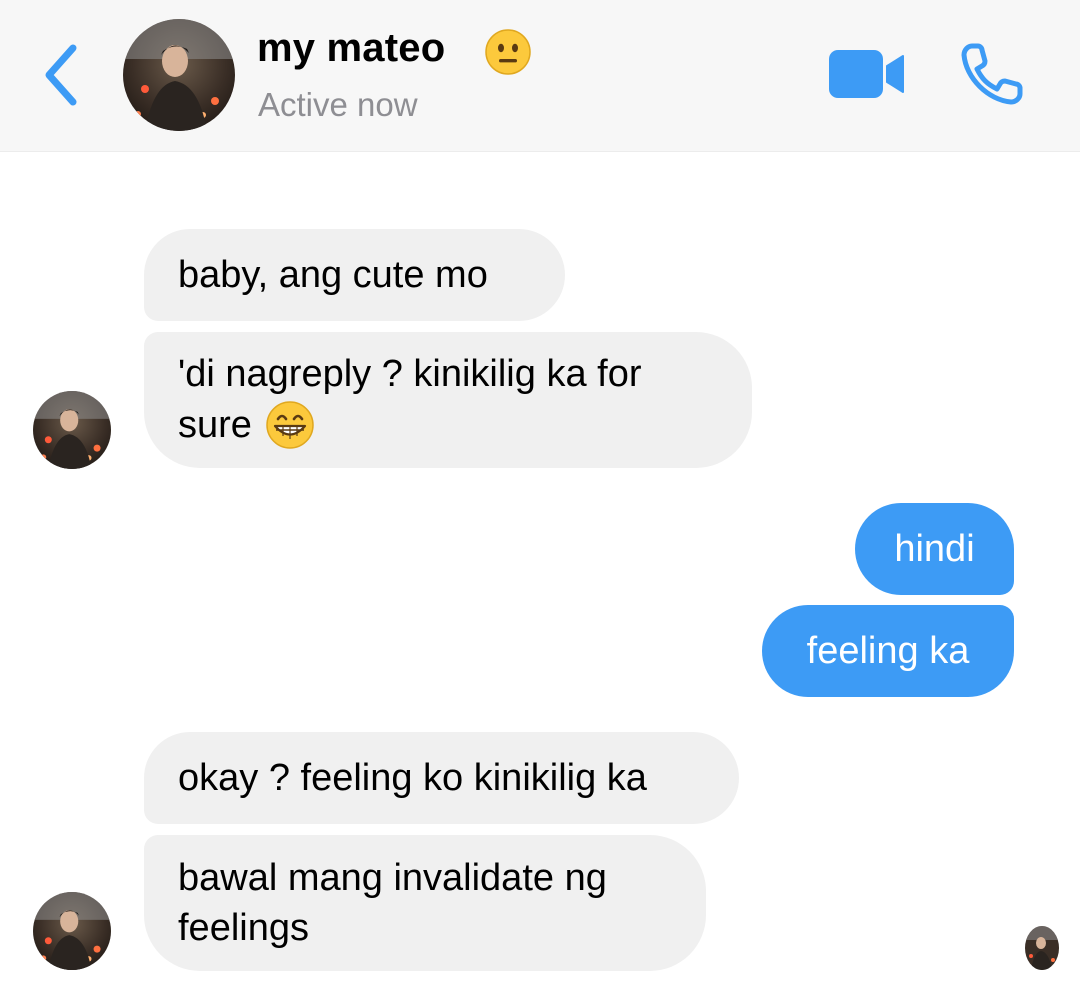 The width and height of the screenshot is (1080, 997). Describe the element at coordinates (179, 75) in the screenshot. I see `contact-avatar` at that location.